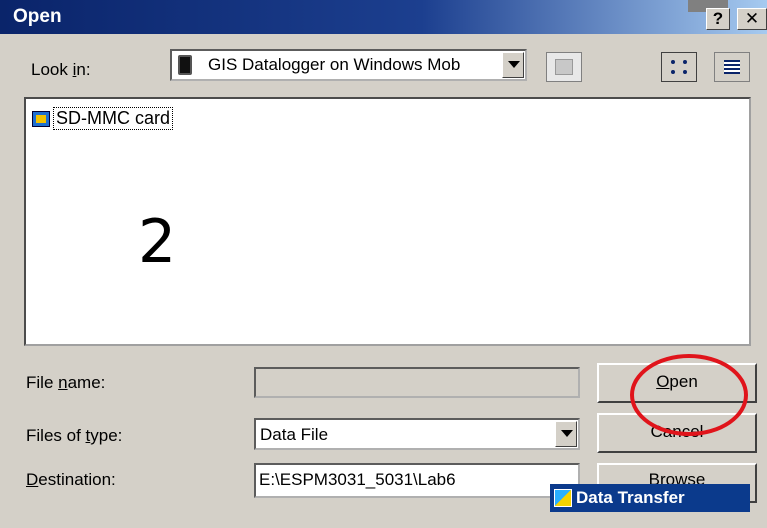  I want to click on destination-label: Destination:, so click(71, 479).